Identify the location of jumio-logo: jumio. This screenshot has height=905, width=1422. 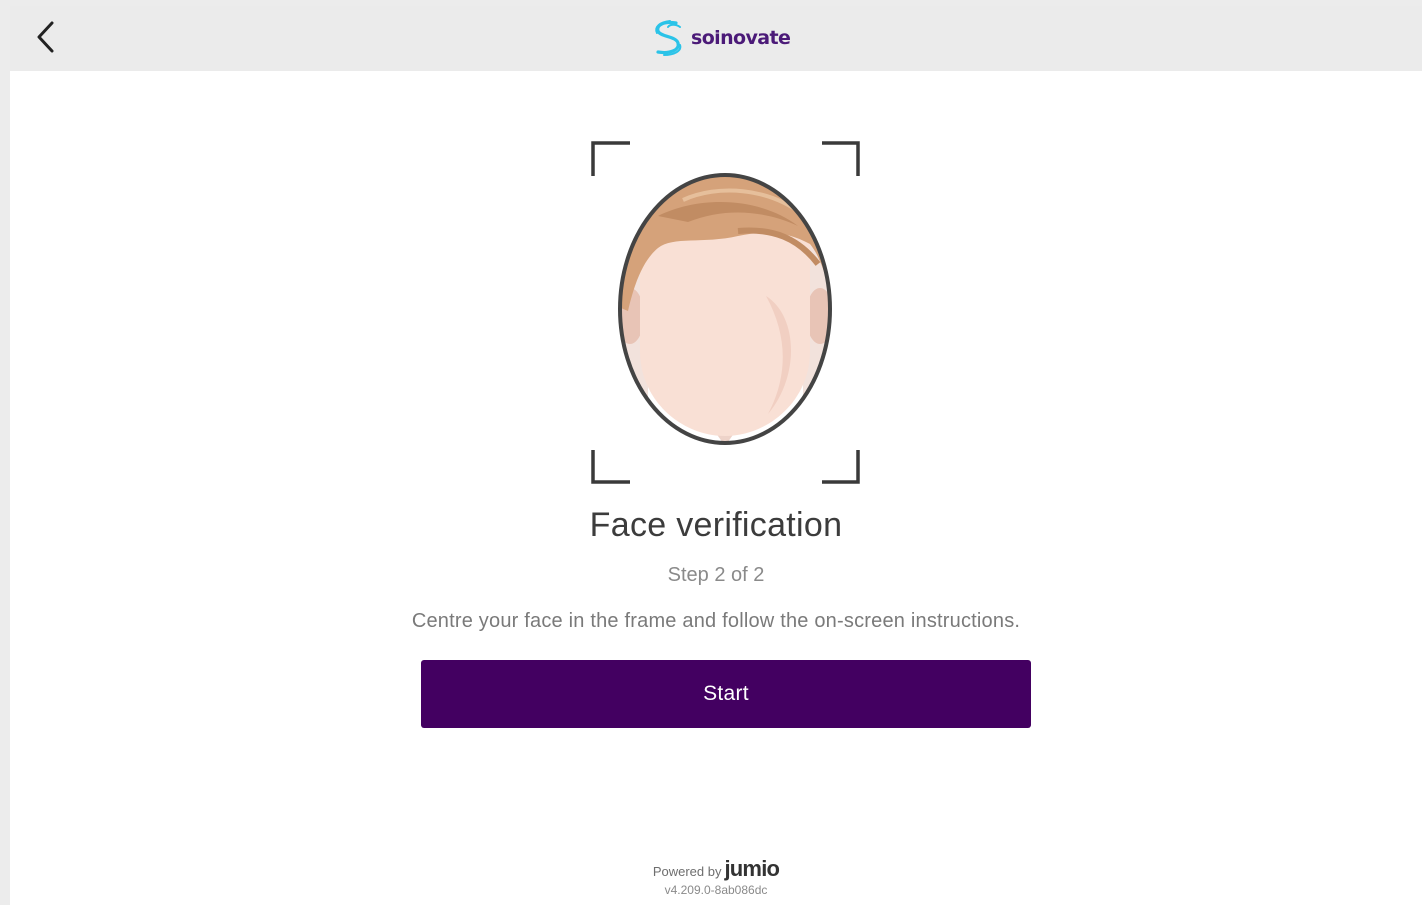
(752, 868).